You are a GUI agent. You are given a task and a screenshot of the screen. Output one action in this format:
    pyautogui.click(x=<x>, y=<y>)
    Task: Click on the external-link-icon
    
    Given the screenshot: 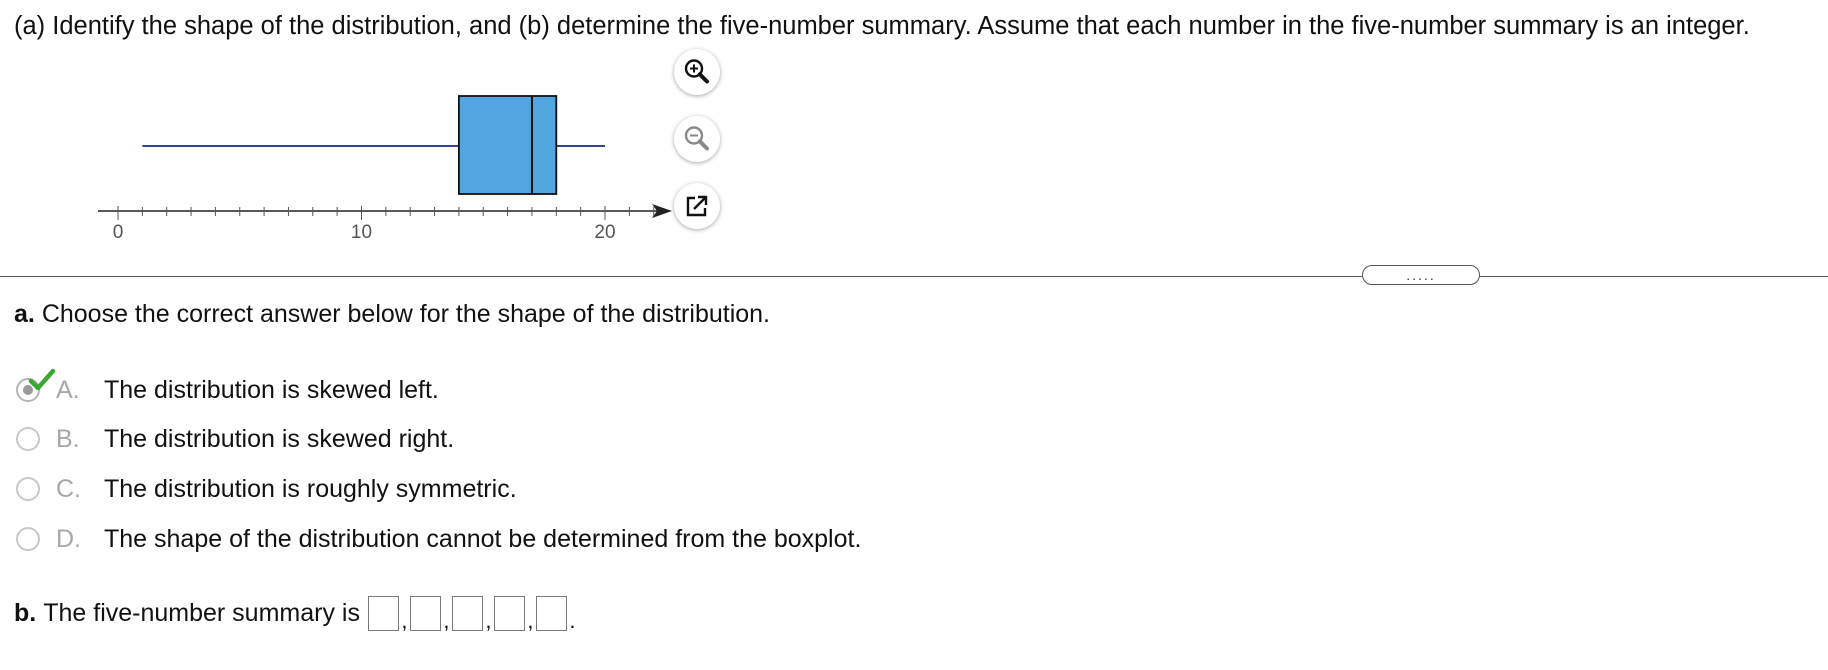 What is the action you would take?
    pyautogui.click(x=697, y=206)
    